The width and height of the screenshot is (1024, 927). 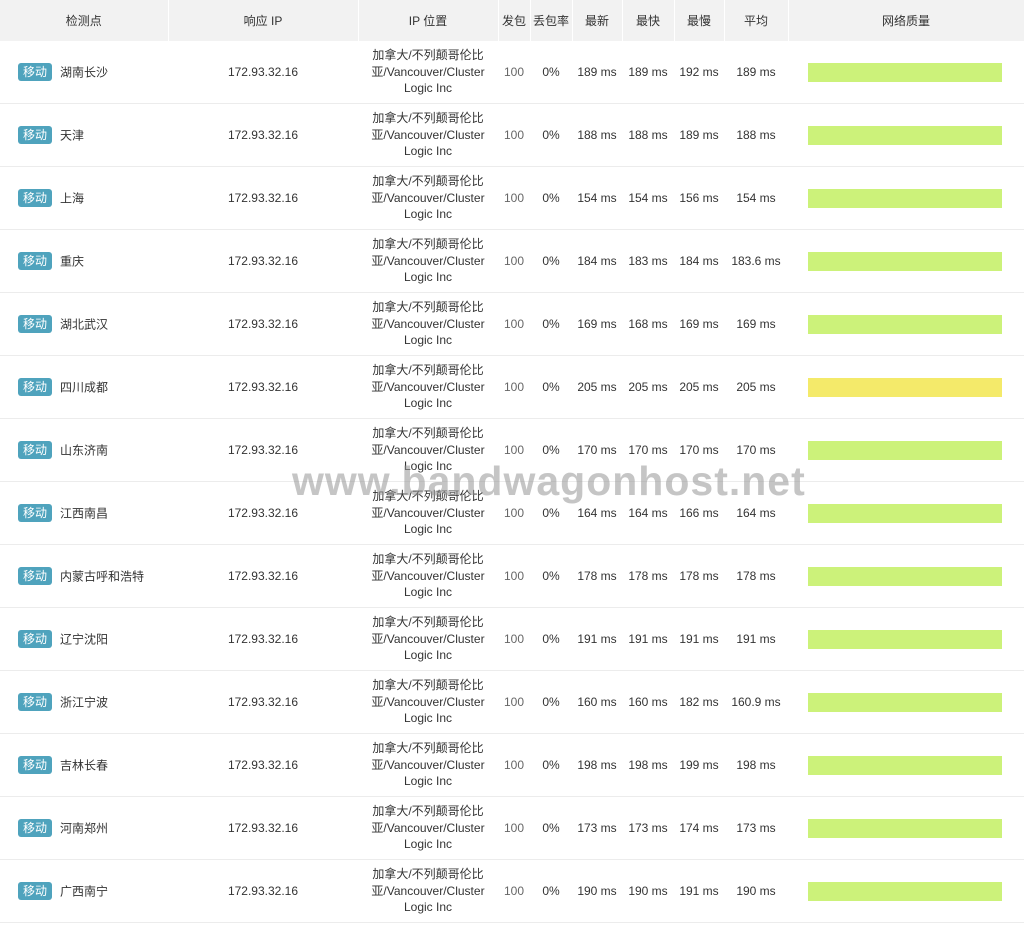 I want to click on node-cell: 移动 山东济南, so click(x=84, y=450).